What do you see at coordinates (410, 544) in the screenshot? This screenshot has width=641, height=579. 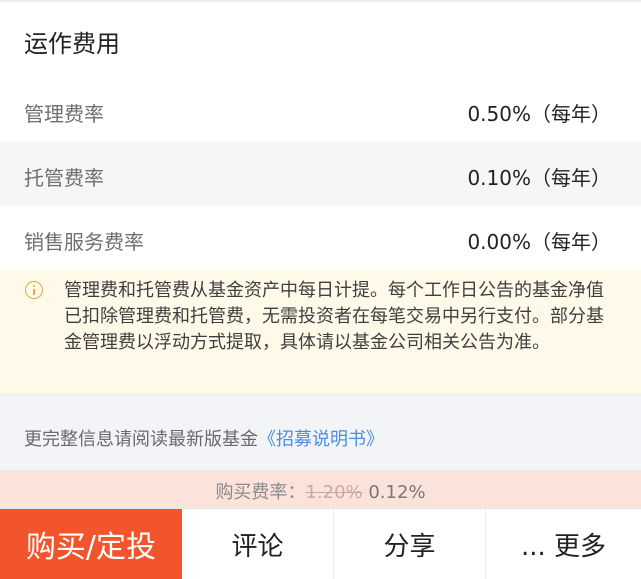 I see `share-button: 分享` at bounding box center [410, 544].